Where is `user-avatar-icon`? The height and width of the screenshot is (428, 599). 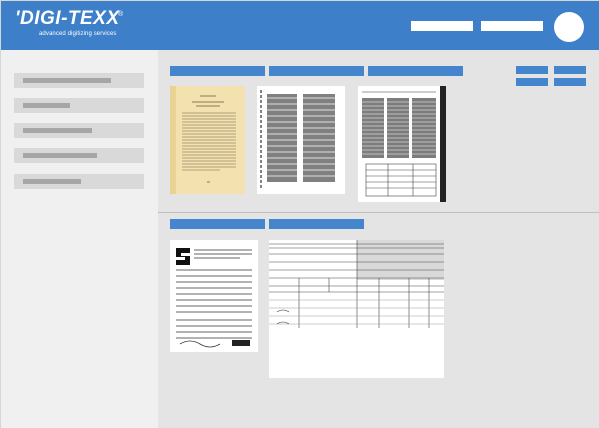
user-avatar-icon is located at coordinates (569, 27).